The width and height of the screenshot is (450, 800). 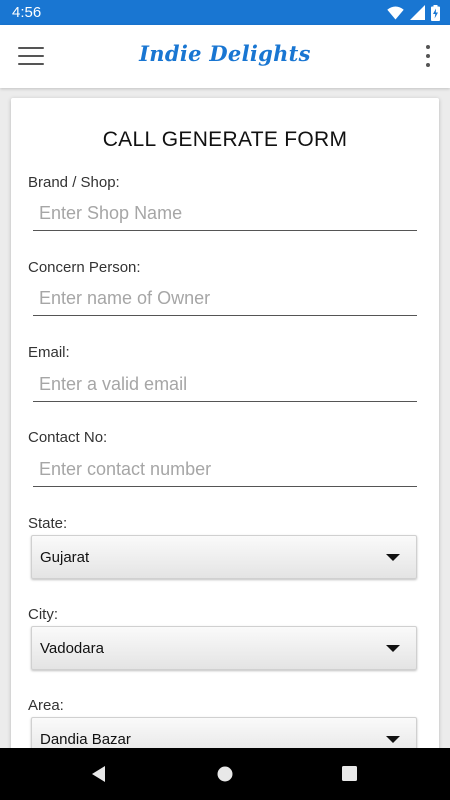 I want to click on overflow-menu-icon, so click(x=428, y=56).